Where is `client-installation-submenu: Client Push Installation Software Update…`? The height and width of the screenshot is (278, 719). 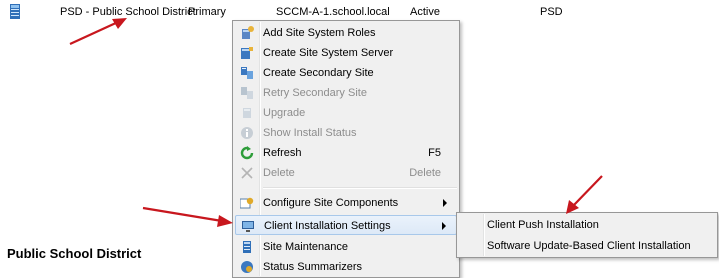
client-installation-submenu: Client Push Installation Software Update… is located at coordinates (587, 235).